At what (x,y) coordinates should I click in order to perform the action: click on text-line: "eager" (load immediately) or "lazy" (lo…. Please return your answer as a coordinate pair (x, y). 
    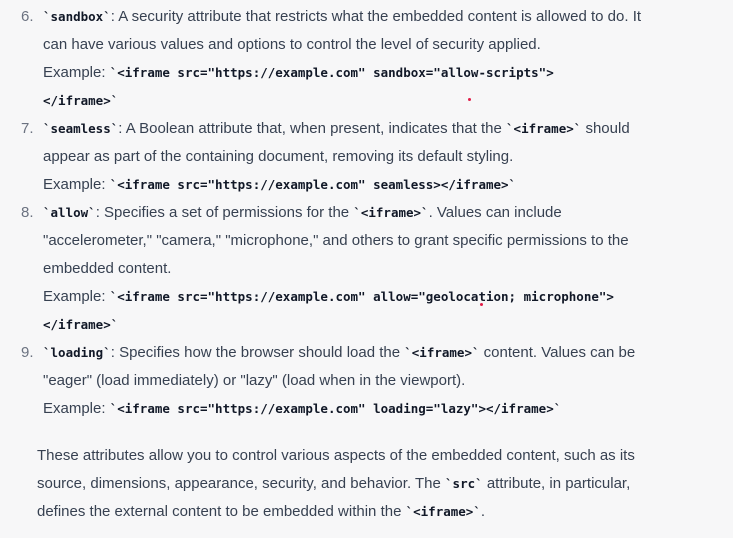
    Looking at the image, I should click on (378, 381).